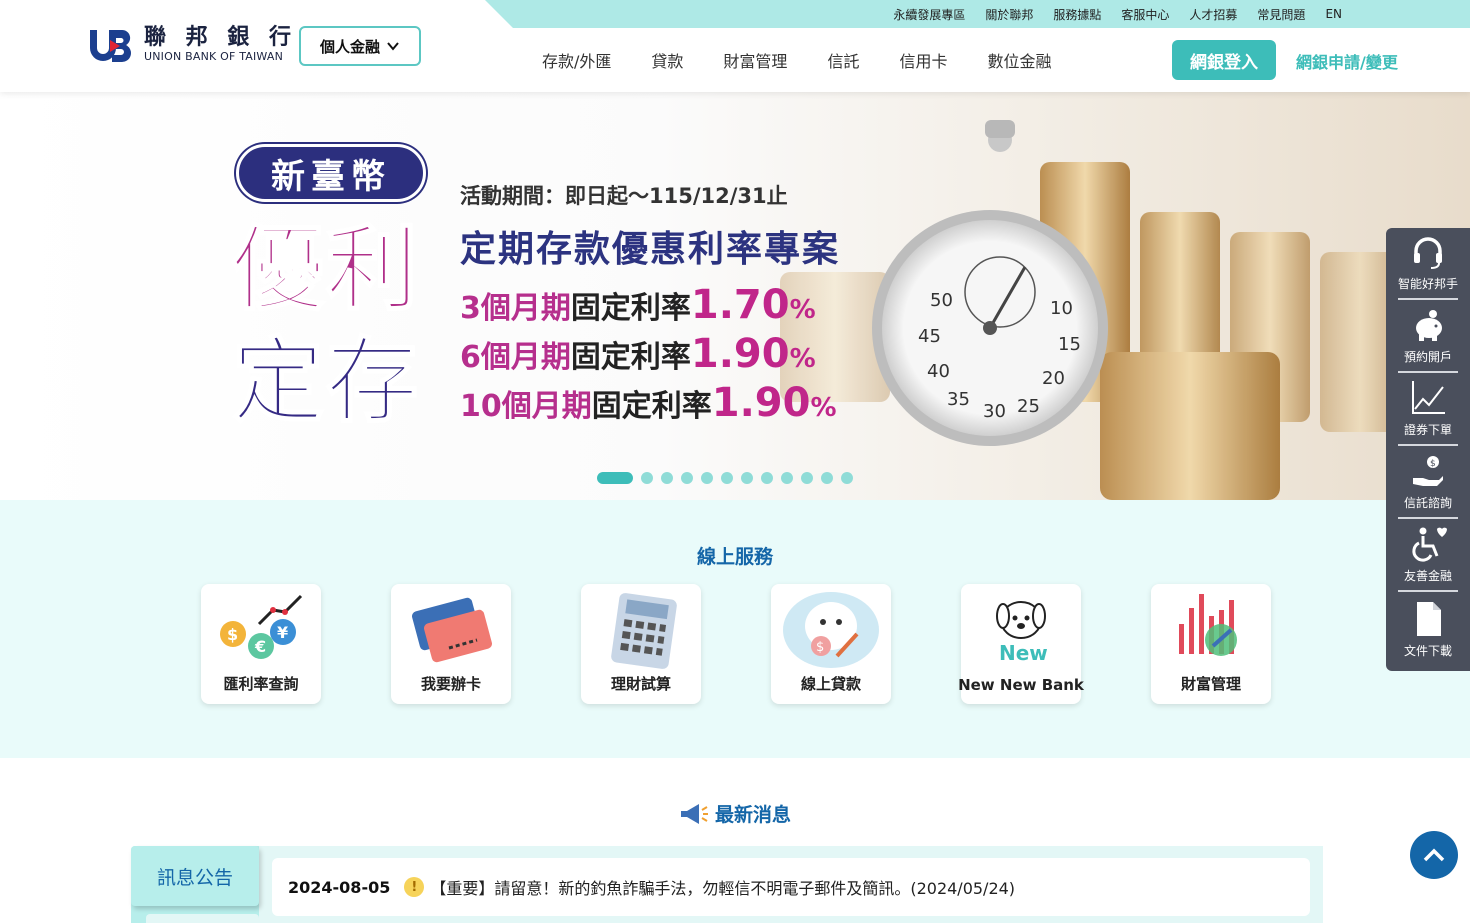  I want to click on rate-line: 3個月期 固定利率 1.70 %, so click(638, 305).